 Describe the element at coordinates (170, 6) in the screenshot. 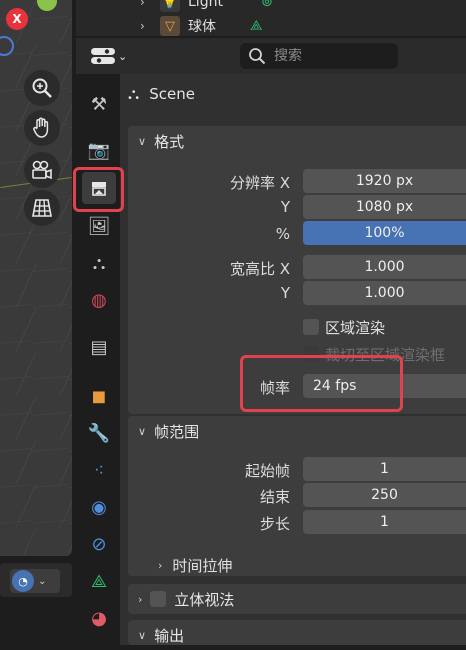

I see `light-icon: 💡` at that location.